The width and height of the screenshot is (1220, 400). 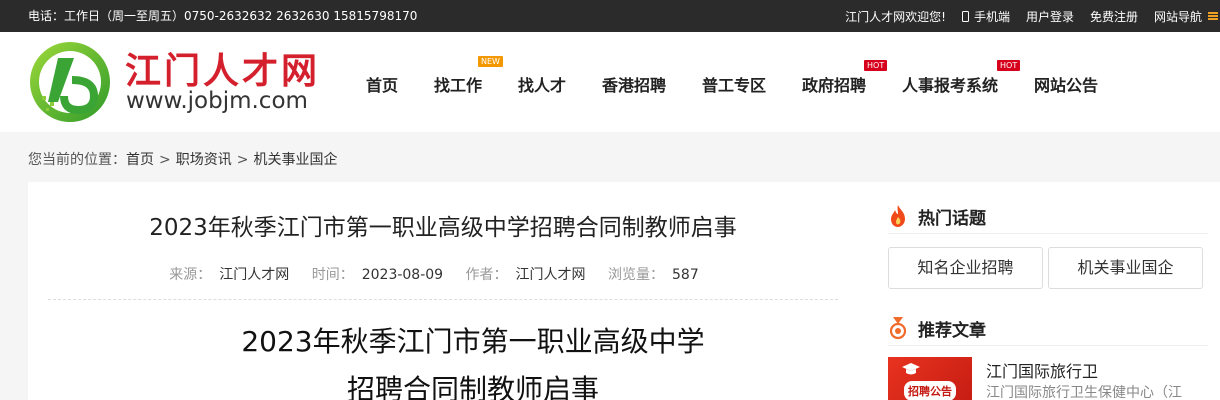 I want to click on breadcrumb-prefix: 您当前的位置：, so click(x=77, y=160).